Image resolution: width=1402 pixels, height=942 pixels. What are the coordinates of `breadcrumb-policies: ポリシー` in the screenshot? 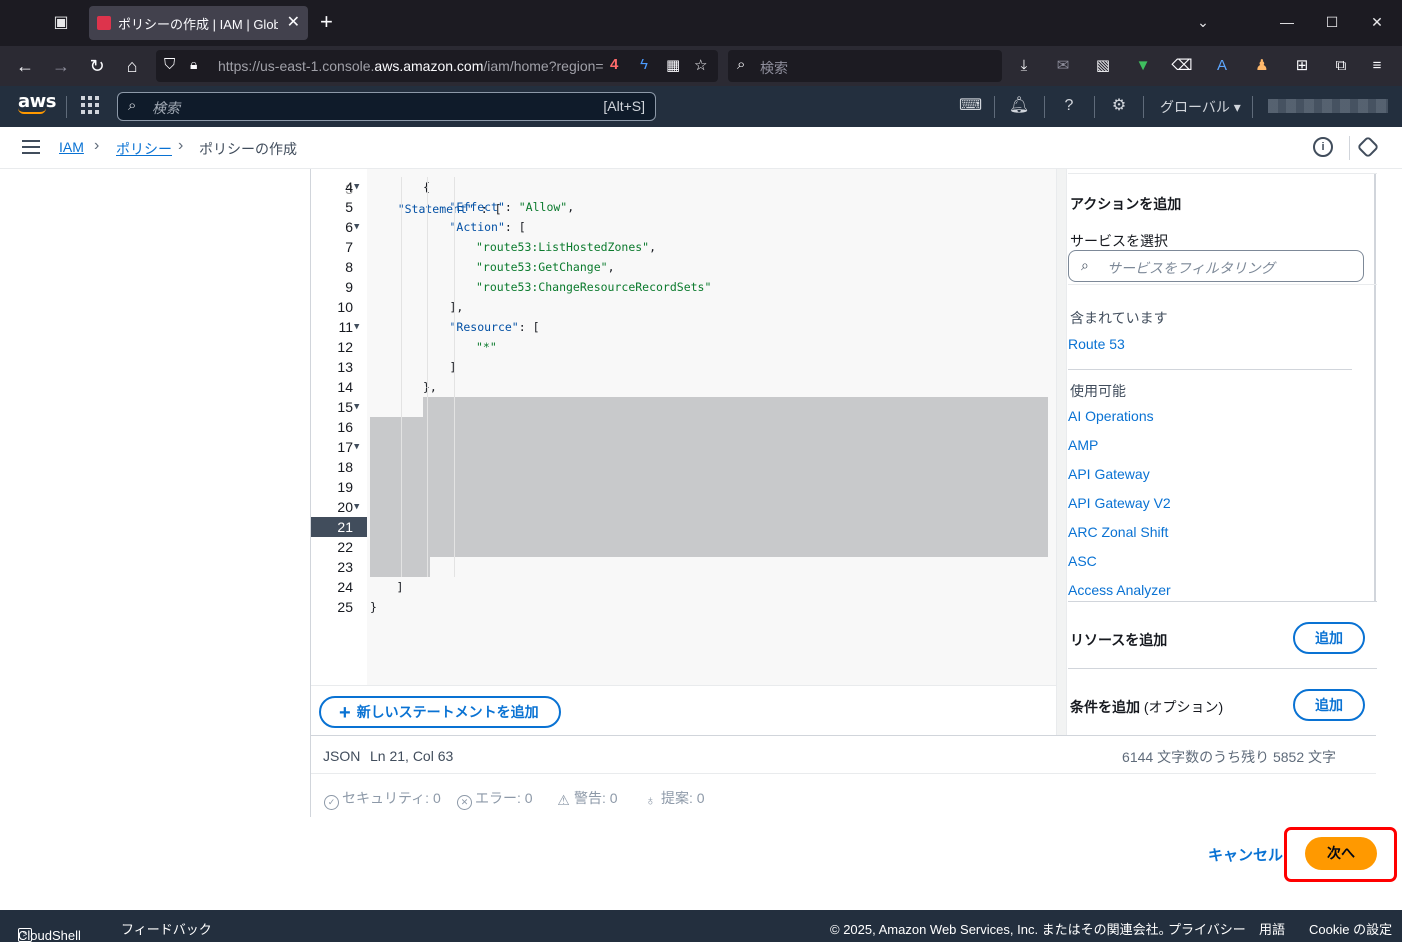 It's located at (144, 149).